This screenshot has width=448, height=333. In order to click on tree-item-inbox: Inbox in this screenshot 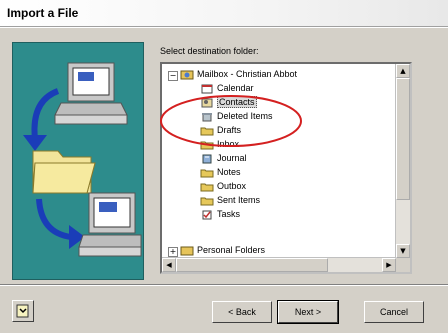, I will do `click(219, 144)`.